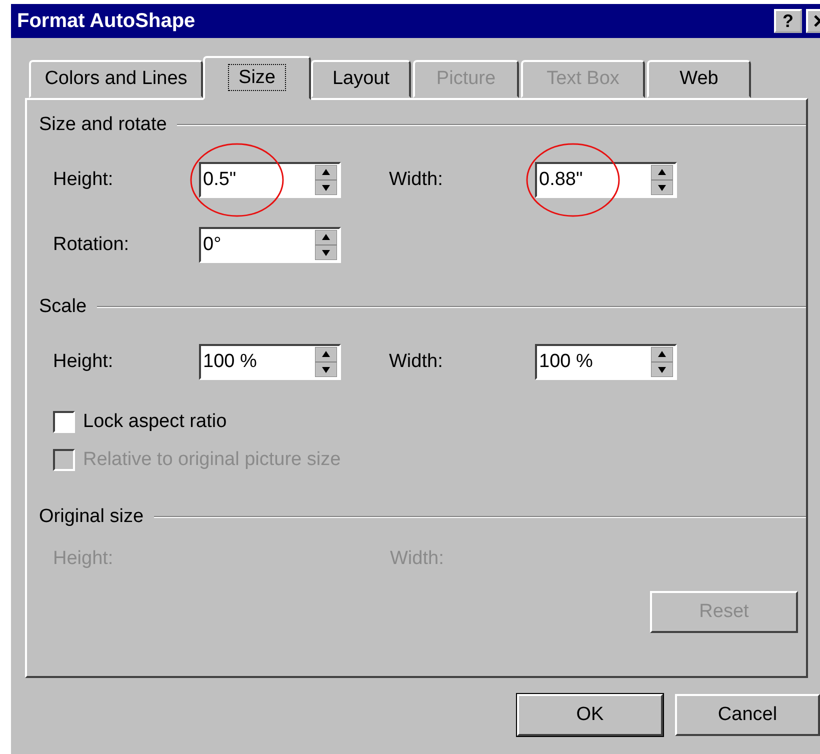 The width and height of the screenshot is (820, 754). Describe the element at coordinates (747, 715) in the screenshot. I see `cancel-button: Cancel` at that location.